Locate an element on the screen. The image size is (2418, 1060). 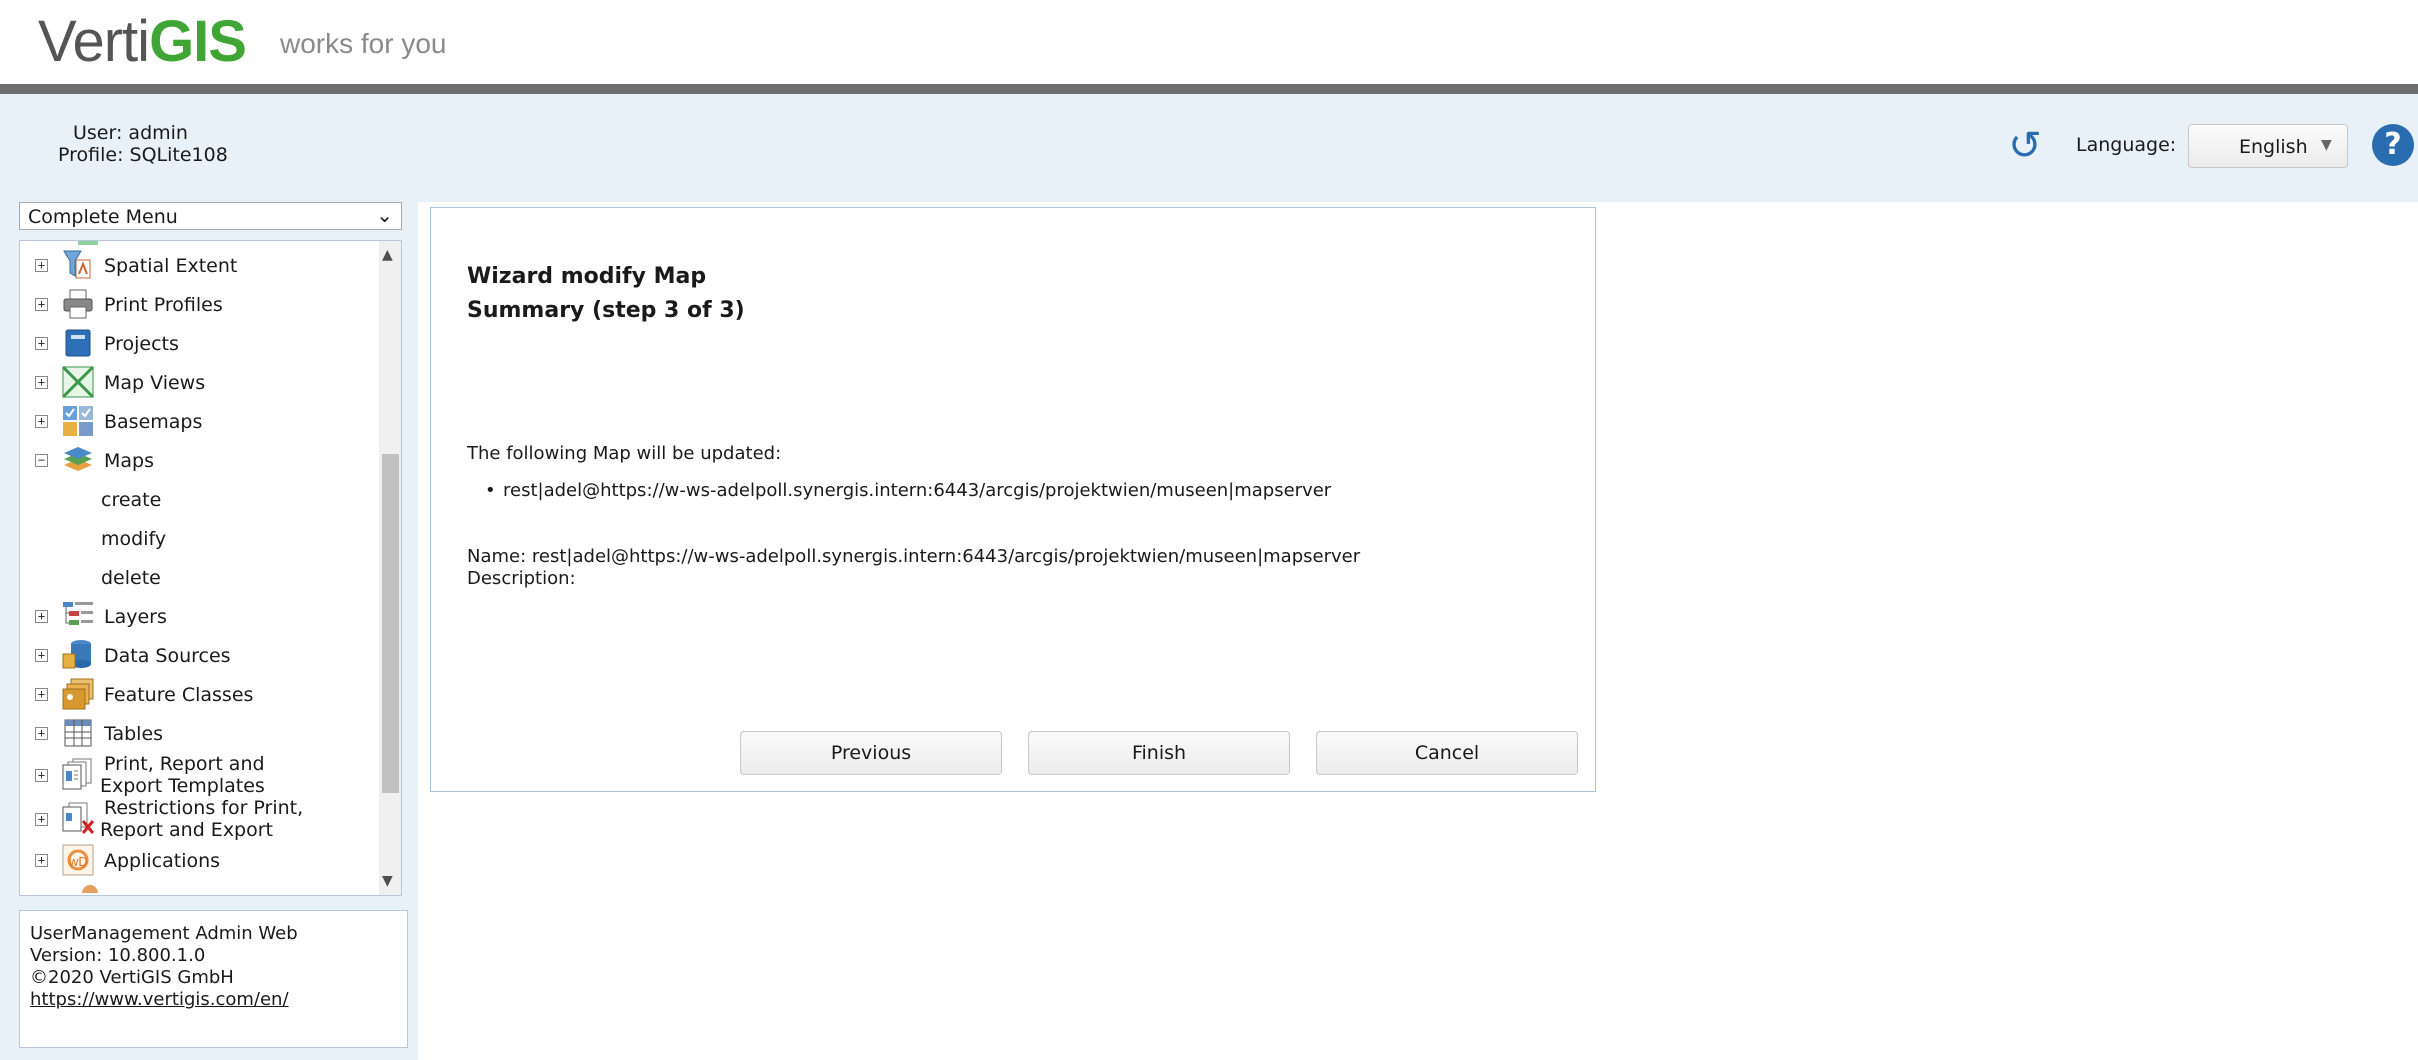
tree-item-label: Print, Report and Export Templates is located at coordinates (182, 775).